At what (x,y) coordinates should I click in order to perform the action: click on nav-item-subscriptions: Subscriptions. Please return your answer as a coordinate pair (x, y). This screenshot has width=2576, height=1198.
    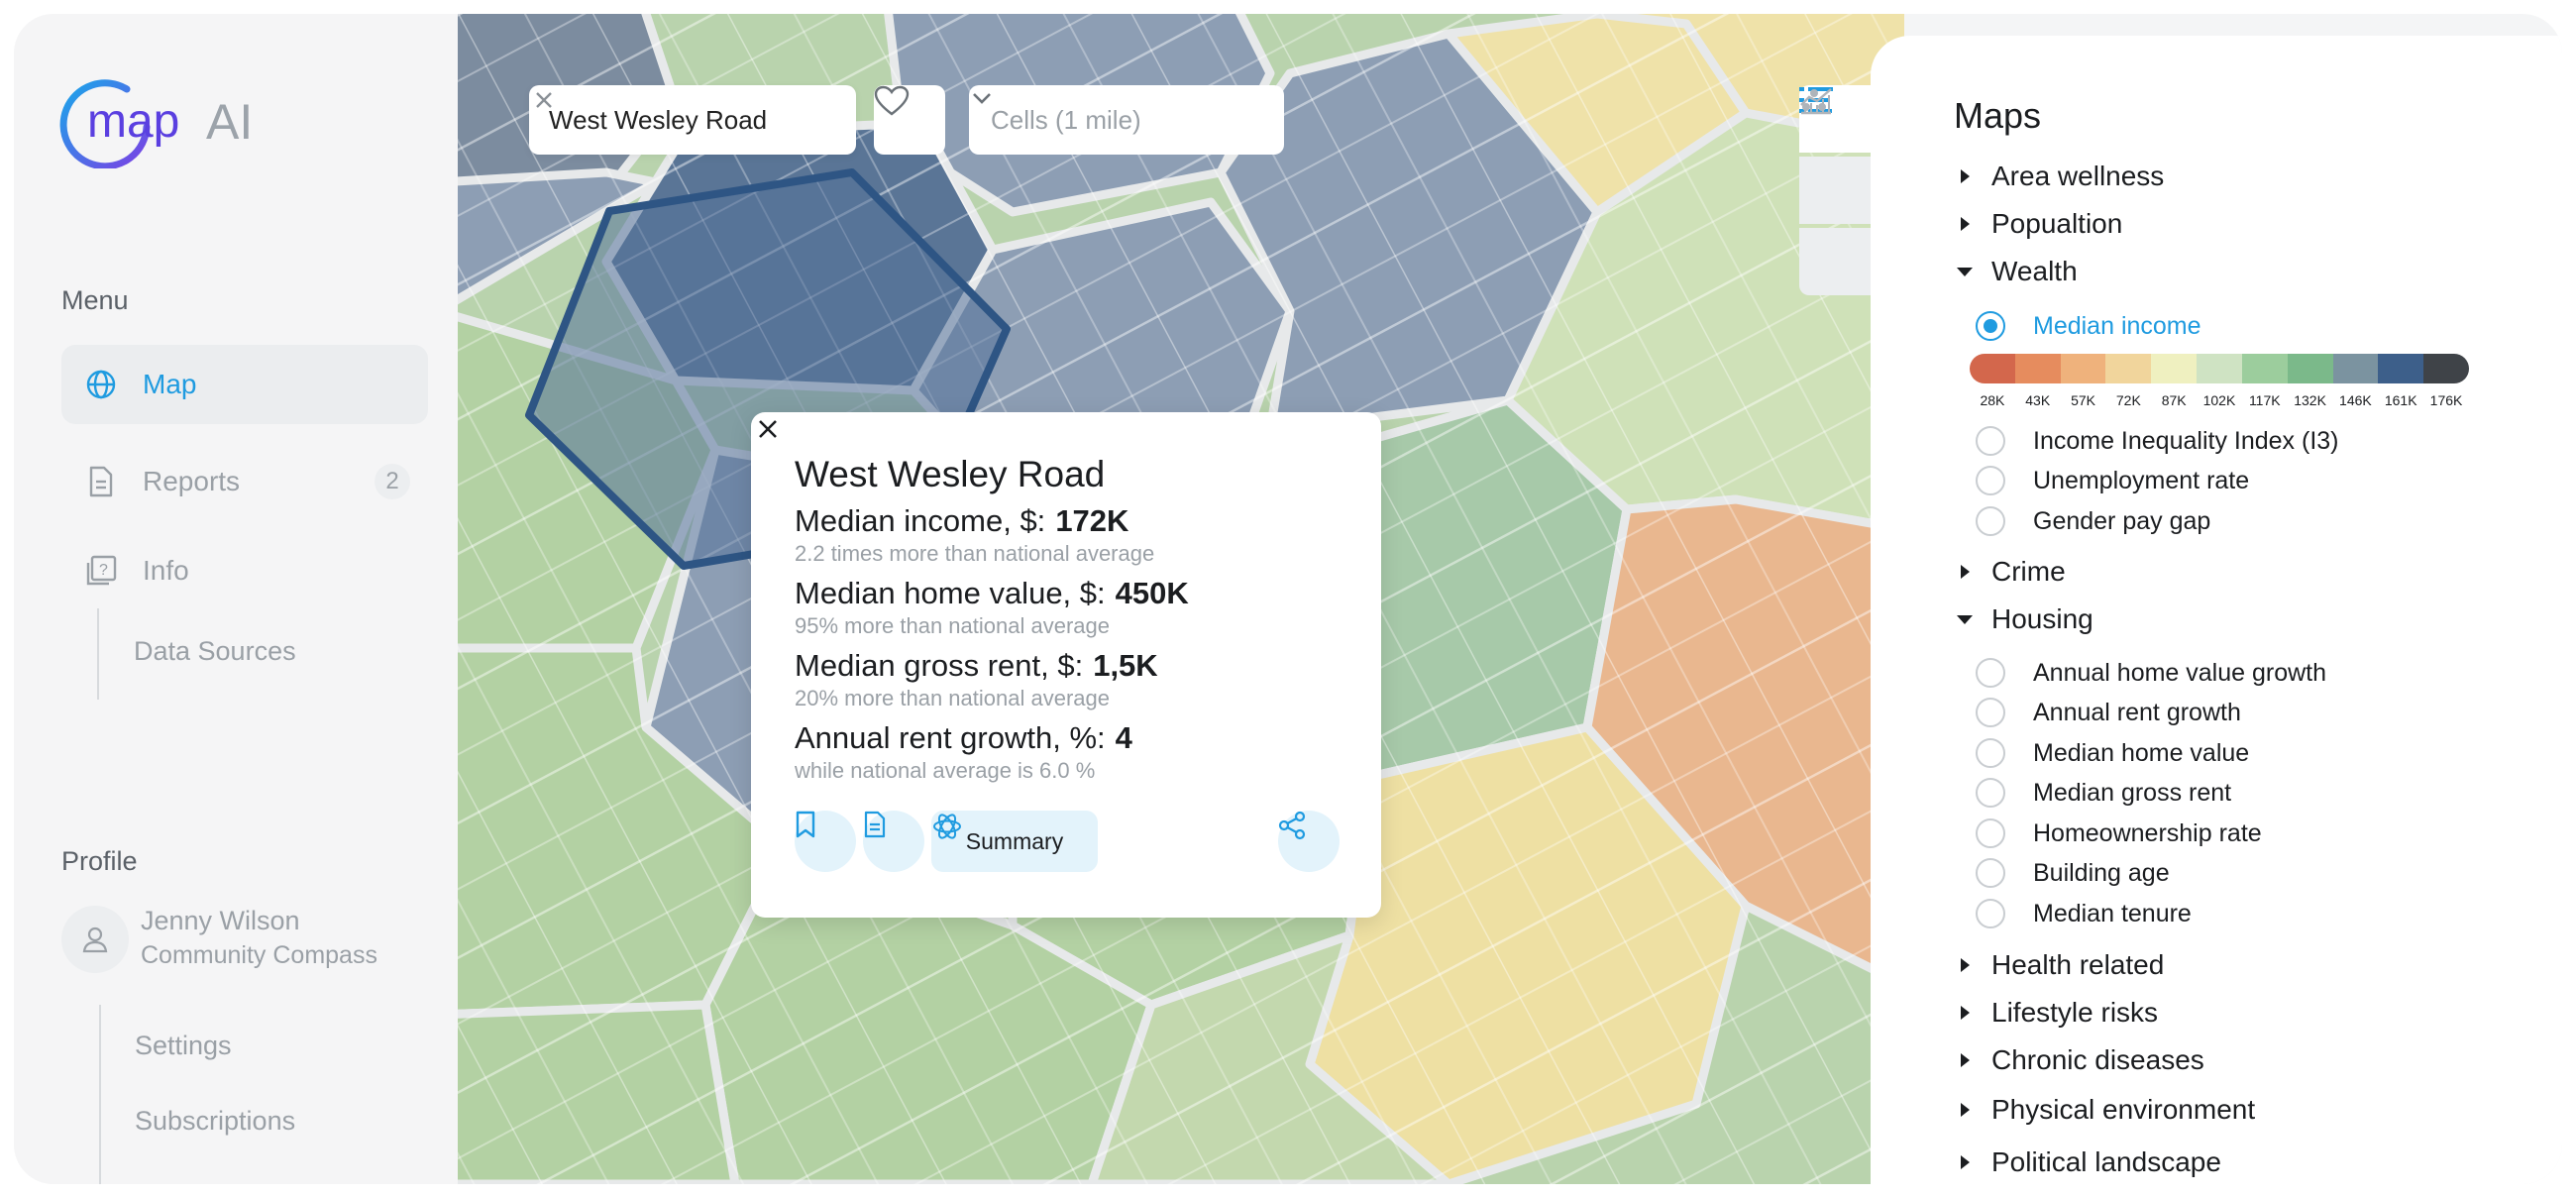
    Looking at the image, I should click on (215, 1121).